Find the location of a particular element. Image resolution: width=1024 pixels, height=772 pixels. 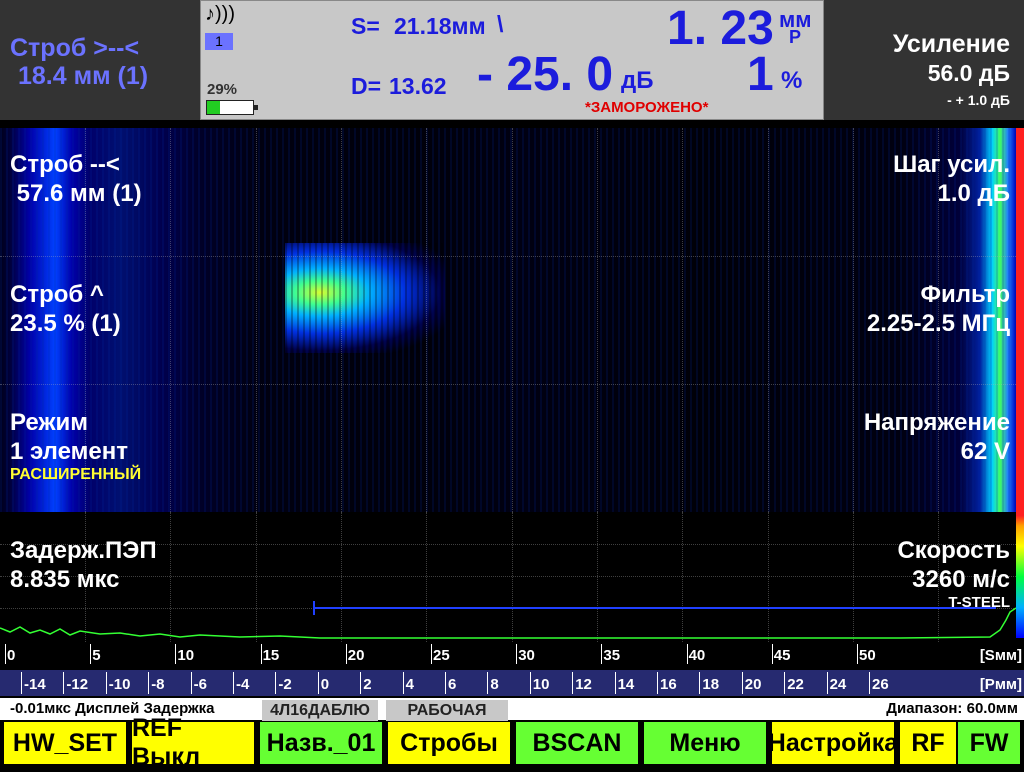

ref-off-button: REF Выкл is located at coordinates (193, 742).